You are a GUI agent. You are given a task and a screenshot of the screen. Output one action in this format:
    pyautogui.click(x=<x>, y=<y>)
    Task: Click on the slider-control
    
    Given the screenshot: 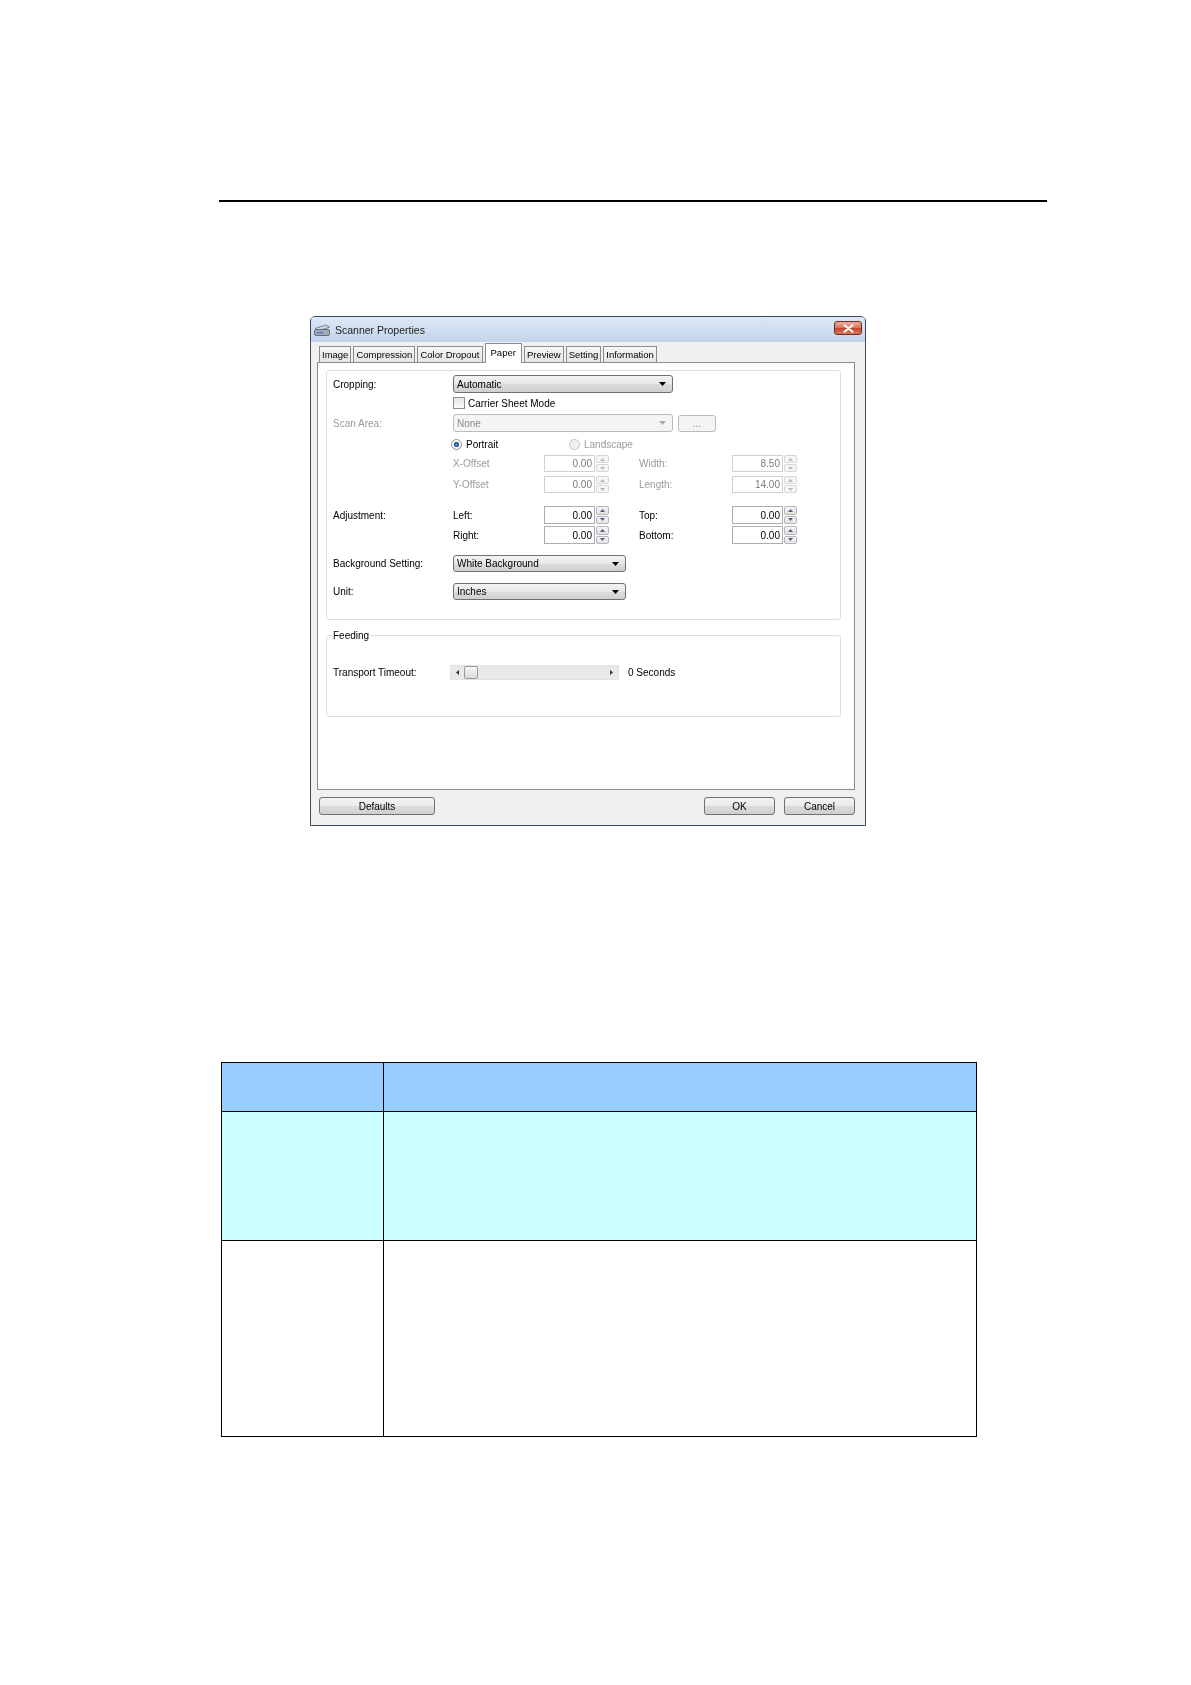 What is the action you would take?
    pyautogui.click(x=534, y=672)
    